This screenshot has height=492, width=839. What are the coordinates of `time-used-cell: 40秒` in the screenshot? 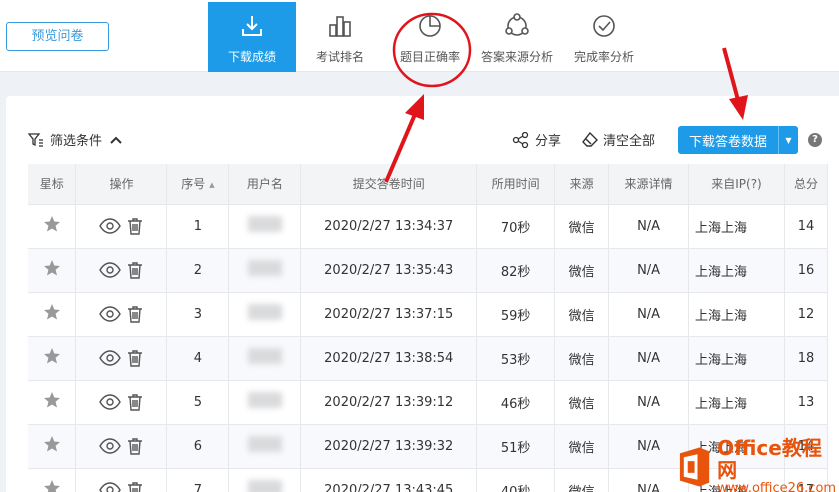 It's located at (516, 480).